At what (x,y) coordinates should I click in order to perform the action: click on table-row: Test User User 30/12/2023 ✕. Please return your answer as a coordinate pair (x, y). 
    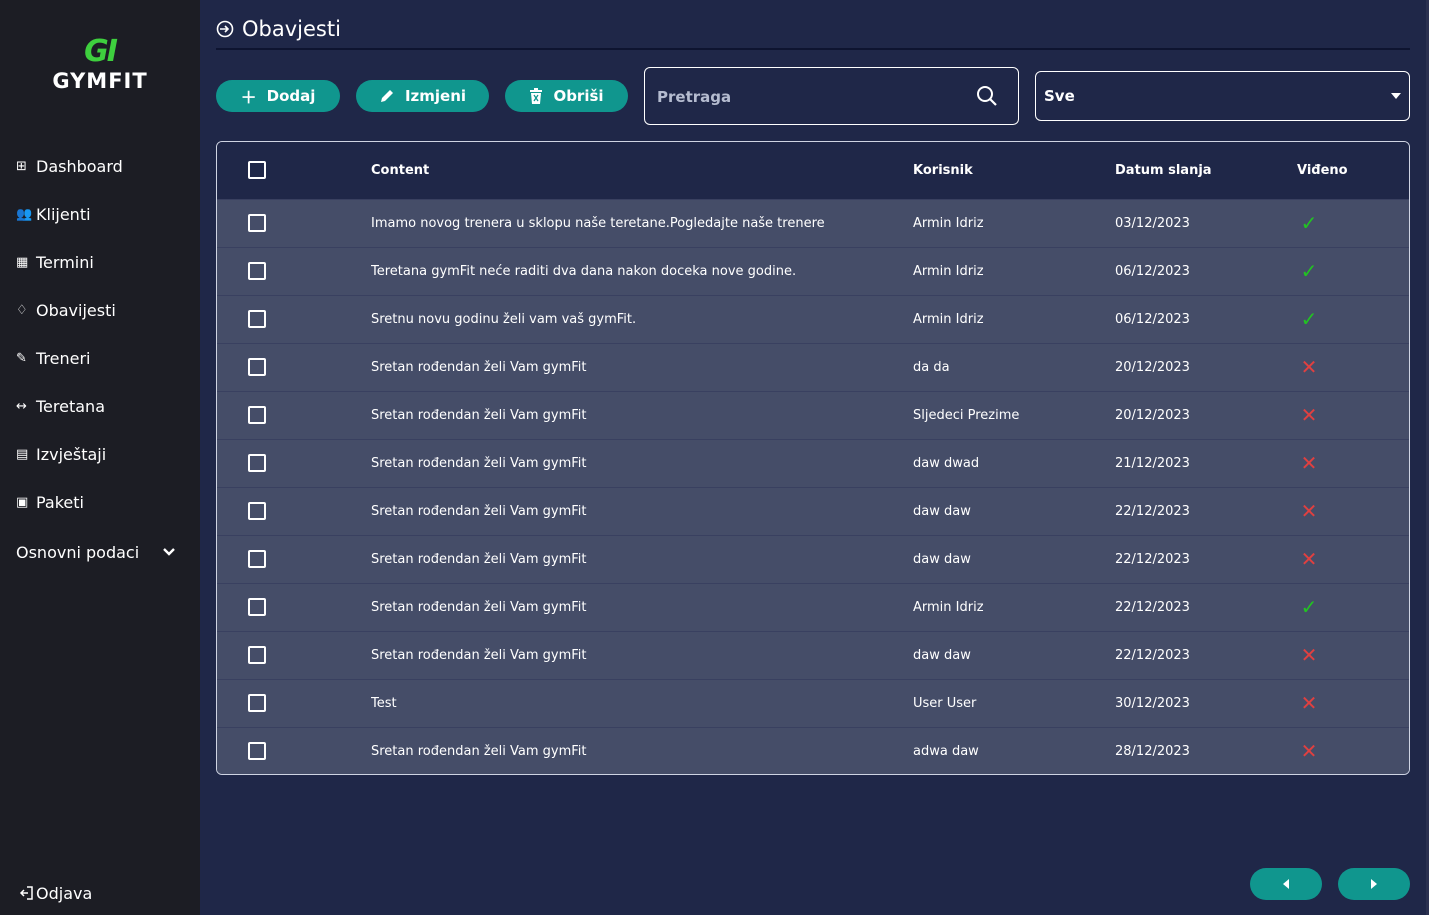
    Looking at the image, I should click on (813, 703).